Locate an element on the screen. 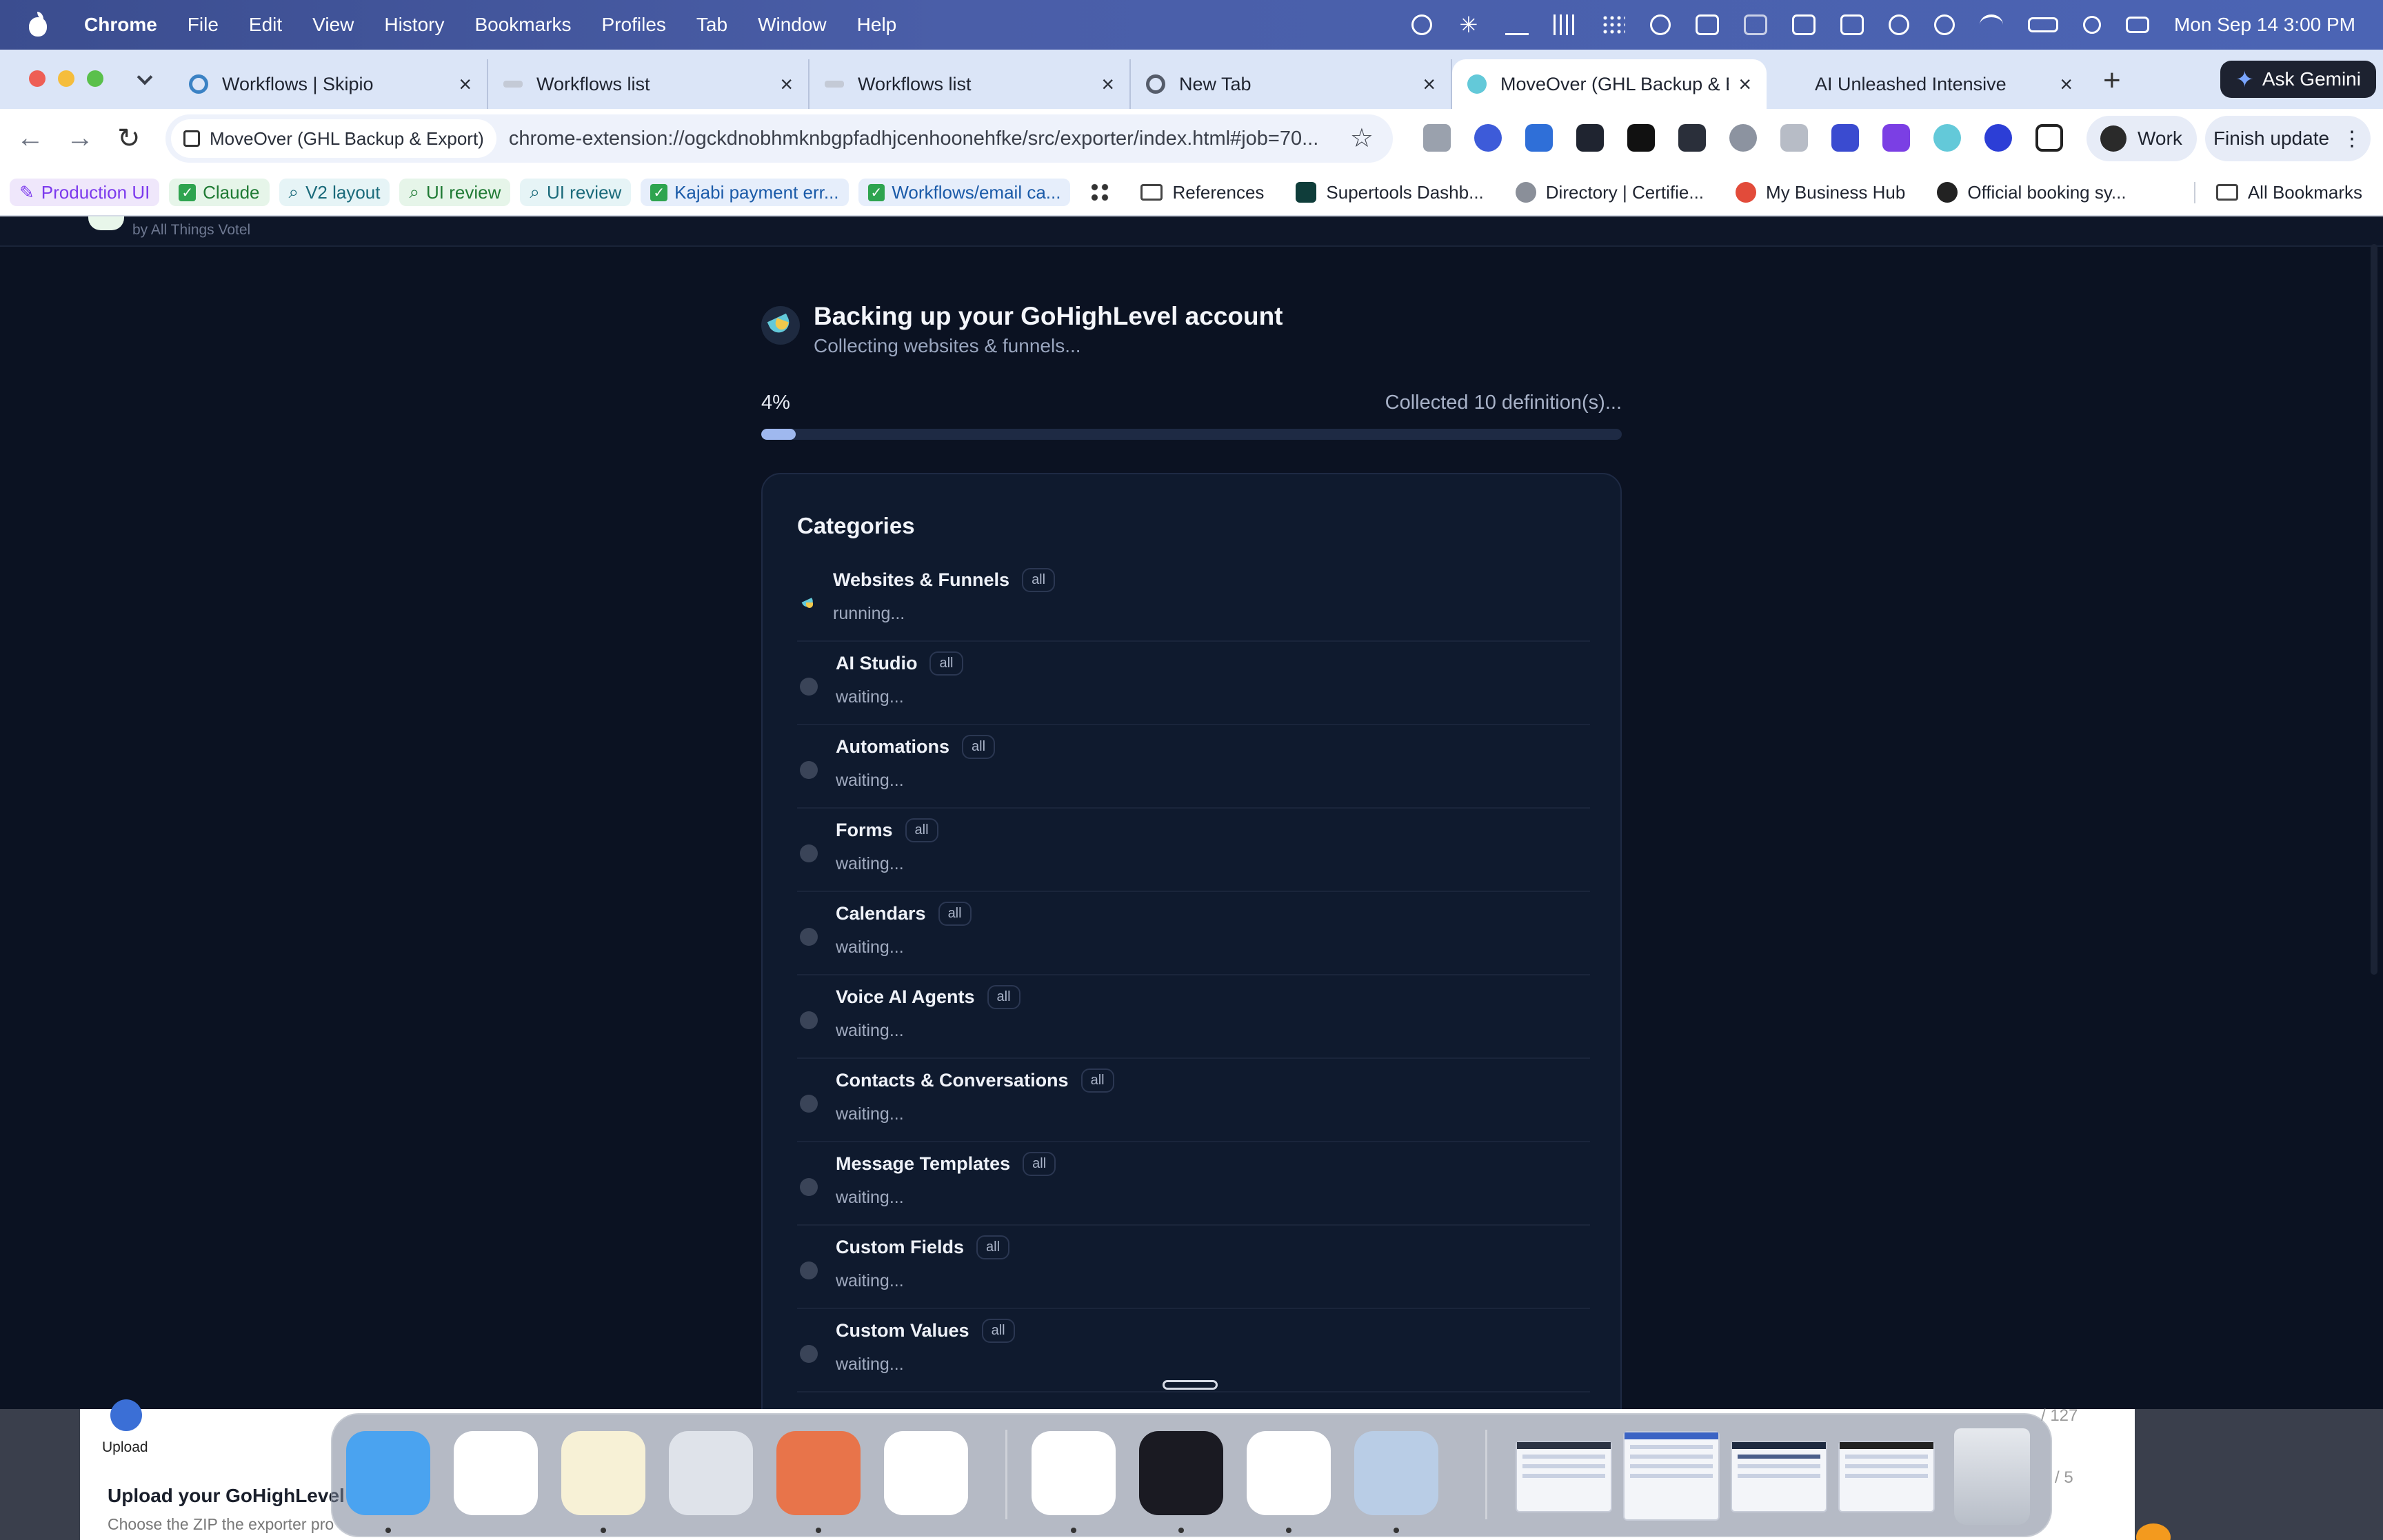  bookmark-references: References is located at coordinates (1202, 193).